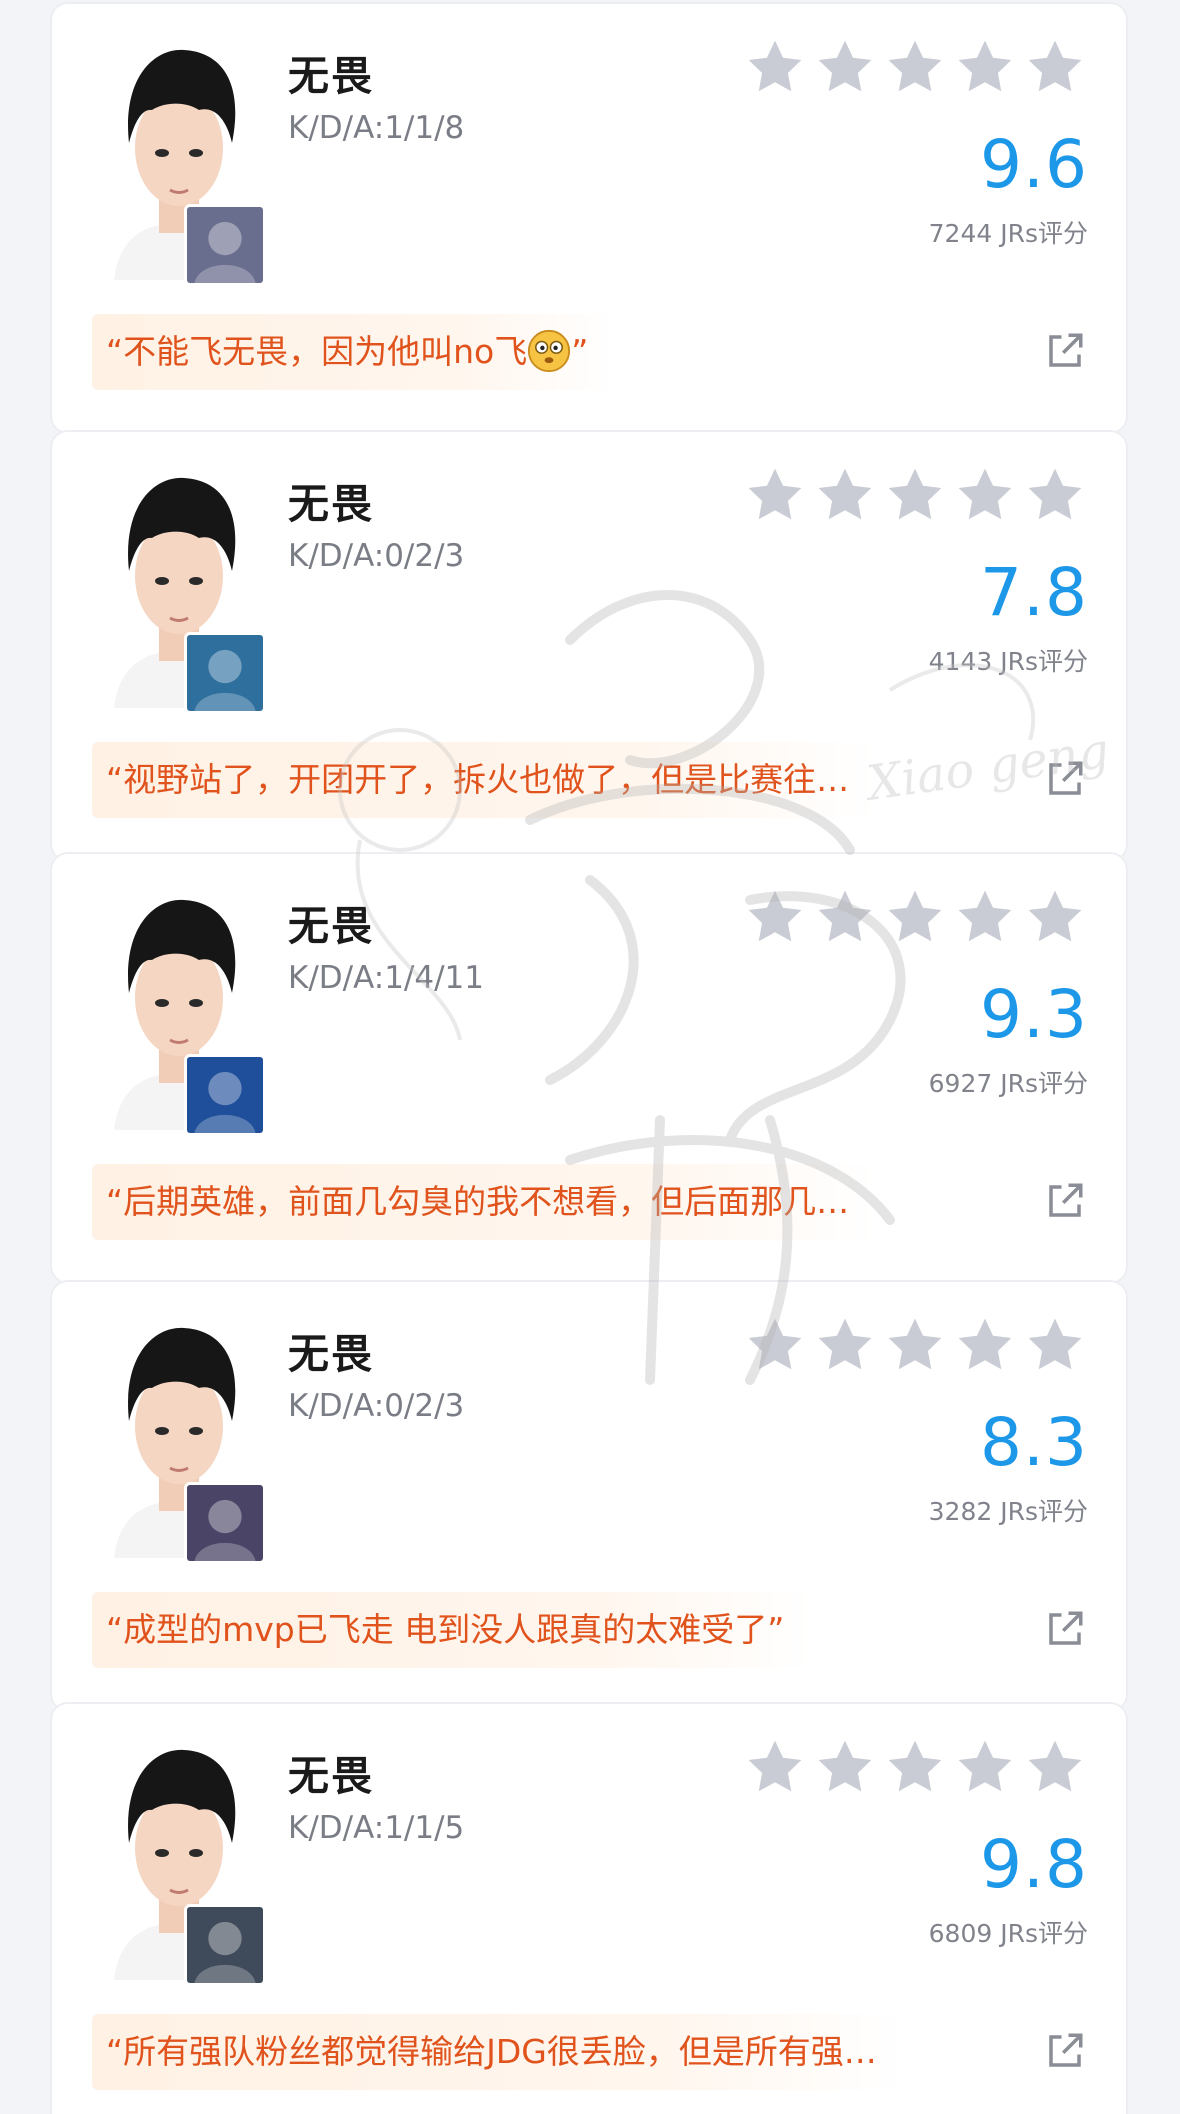 This screenshot has height=2114, width=1180. What do you see at coordinates (376, 1828) in the screenshot?
I see `kda-stat: K/D/A:1/1/5` at bounding box center [376, 1828].